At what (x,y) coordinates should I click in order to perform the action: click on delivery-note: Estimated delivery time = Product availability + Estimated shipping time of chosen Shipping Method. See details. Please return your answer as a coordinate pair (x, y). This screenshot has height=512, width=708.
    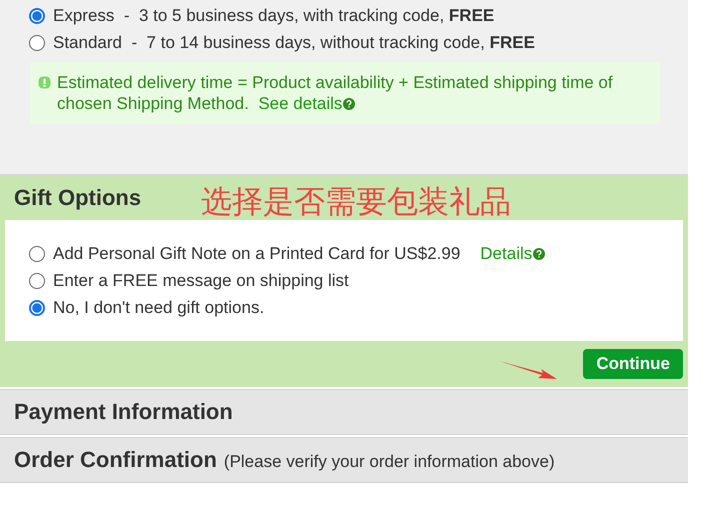
    Looking at the image, I should click on (335, 93).